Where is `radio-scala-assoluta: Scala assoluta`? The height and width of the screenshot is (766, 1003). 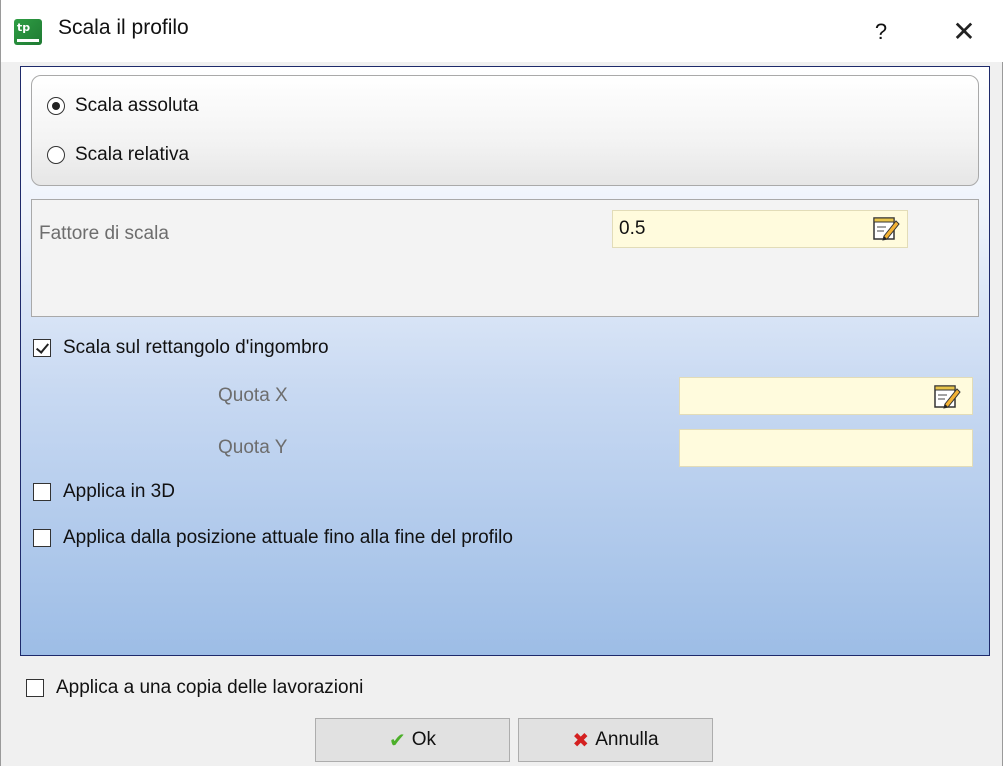 radio-scala-assoluta: Scala assoluta is located at coordinates (123, 106).